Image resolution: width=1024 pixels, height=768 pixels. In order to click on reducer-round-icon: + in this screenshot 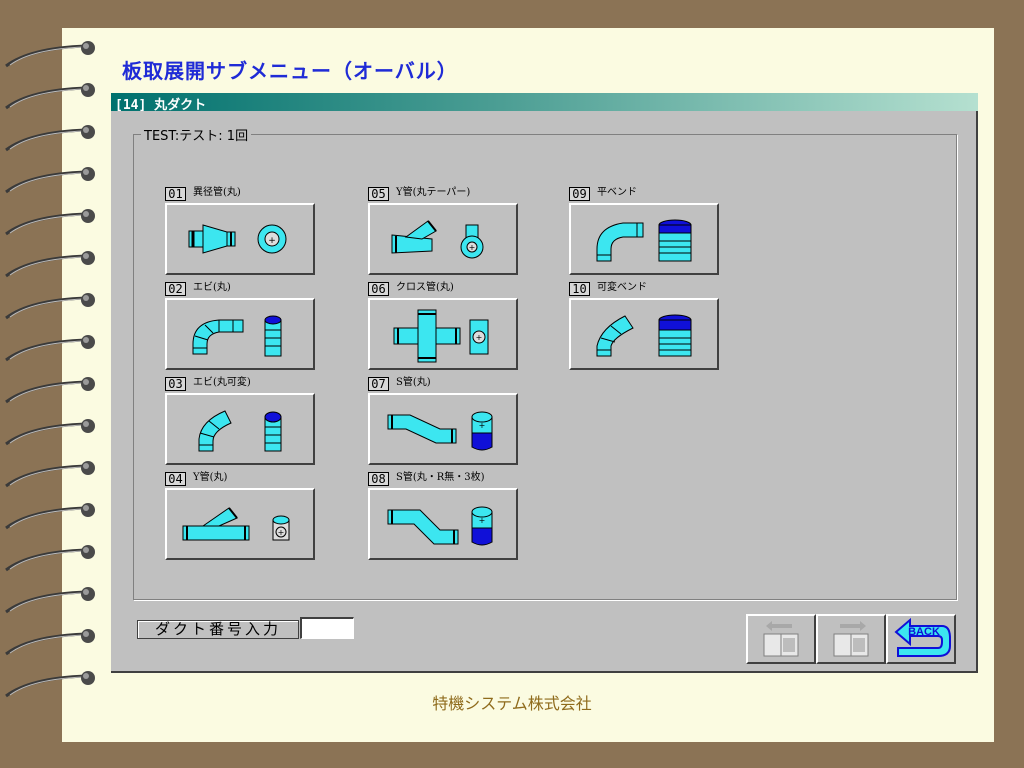, I will do `click(237, 239)`.